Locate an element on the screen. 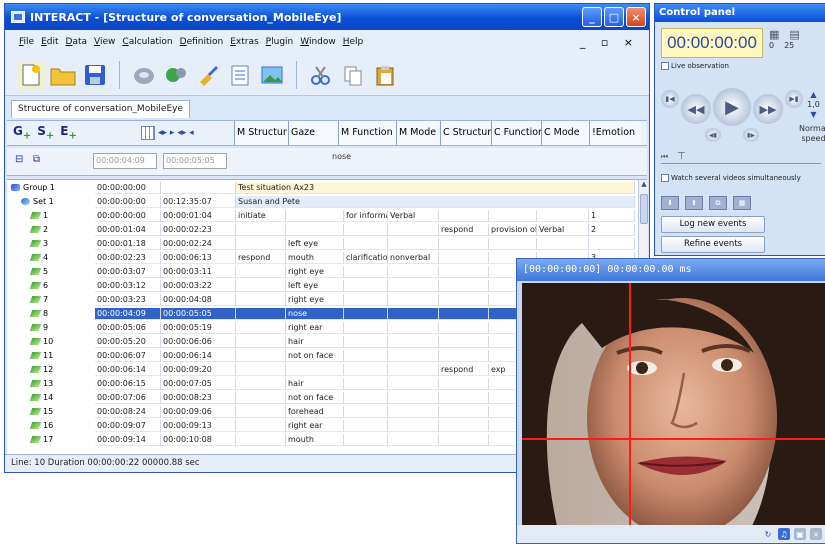  step-forward-icon: ▮▶ is located at coordinates (751, 135).